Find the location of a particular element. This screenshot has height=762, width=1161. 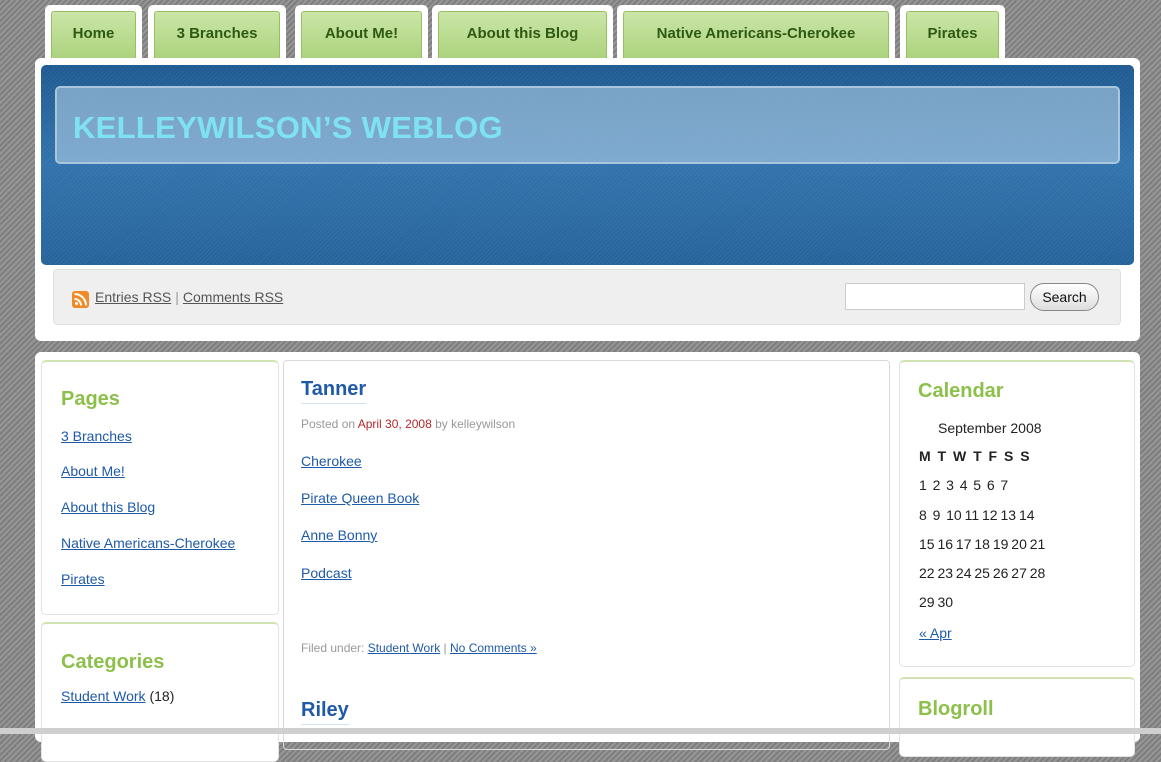

tab-label: 3 Branches is located at coordinates (217, 36).